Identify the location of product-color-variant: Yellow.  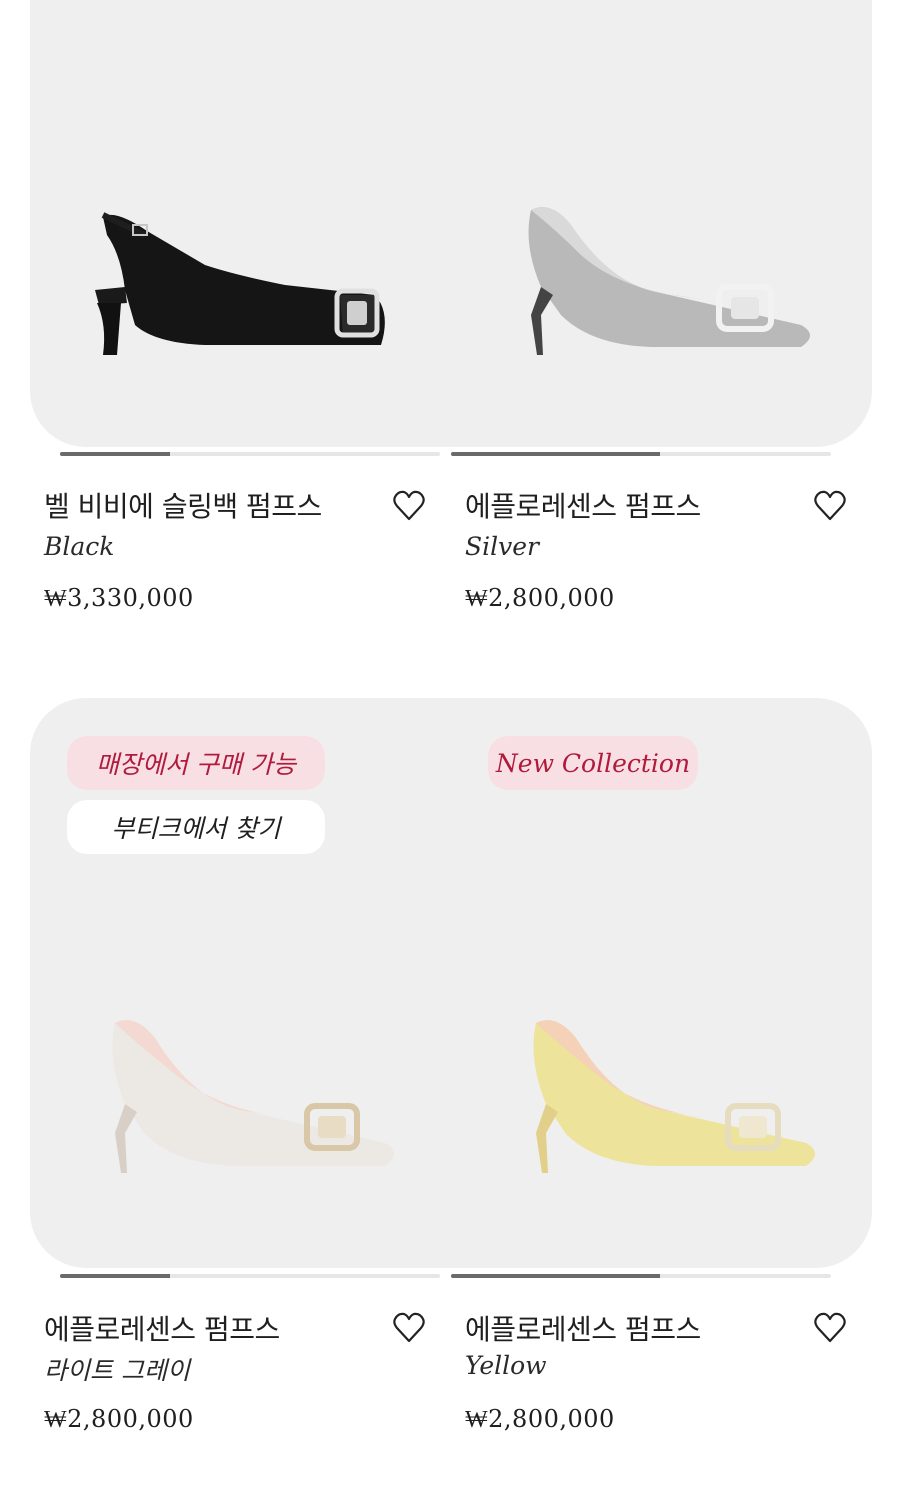
(506, 1365).